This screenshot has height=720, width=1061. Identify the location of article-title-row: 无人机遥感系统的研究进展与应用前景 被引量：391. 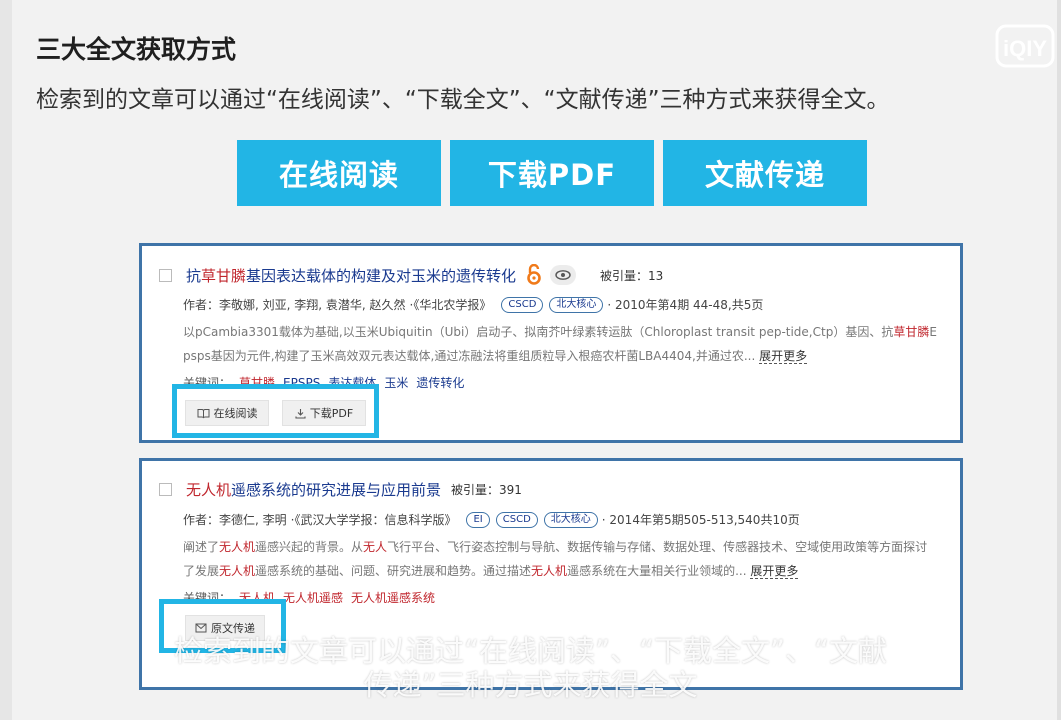
(340, 489).